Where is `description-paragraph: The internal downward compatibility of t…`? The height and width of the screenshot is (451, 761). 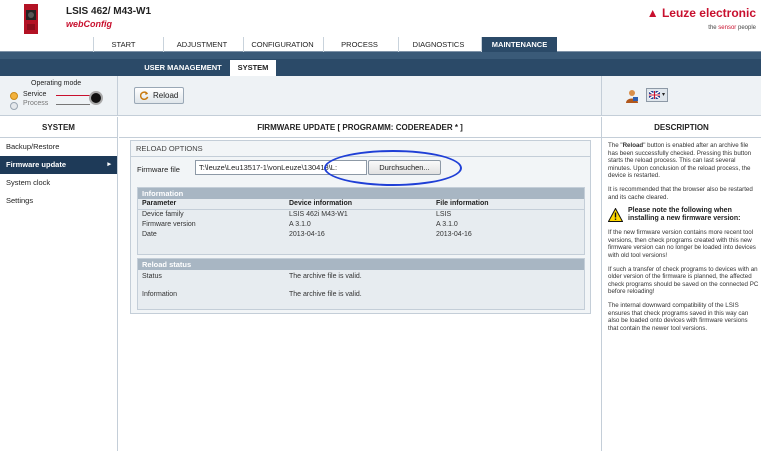 description-paragraph: The internal downward compatibility of t… is located at coordinates (678, 316).